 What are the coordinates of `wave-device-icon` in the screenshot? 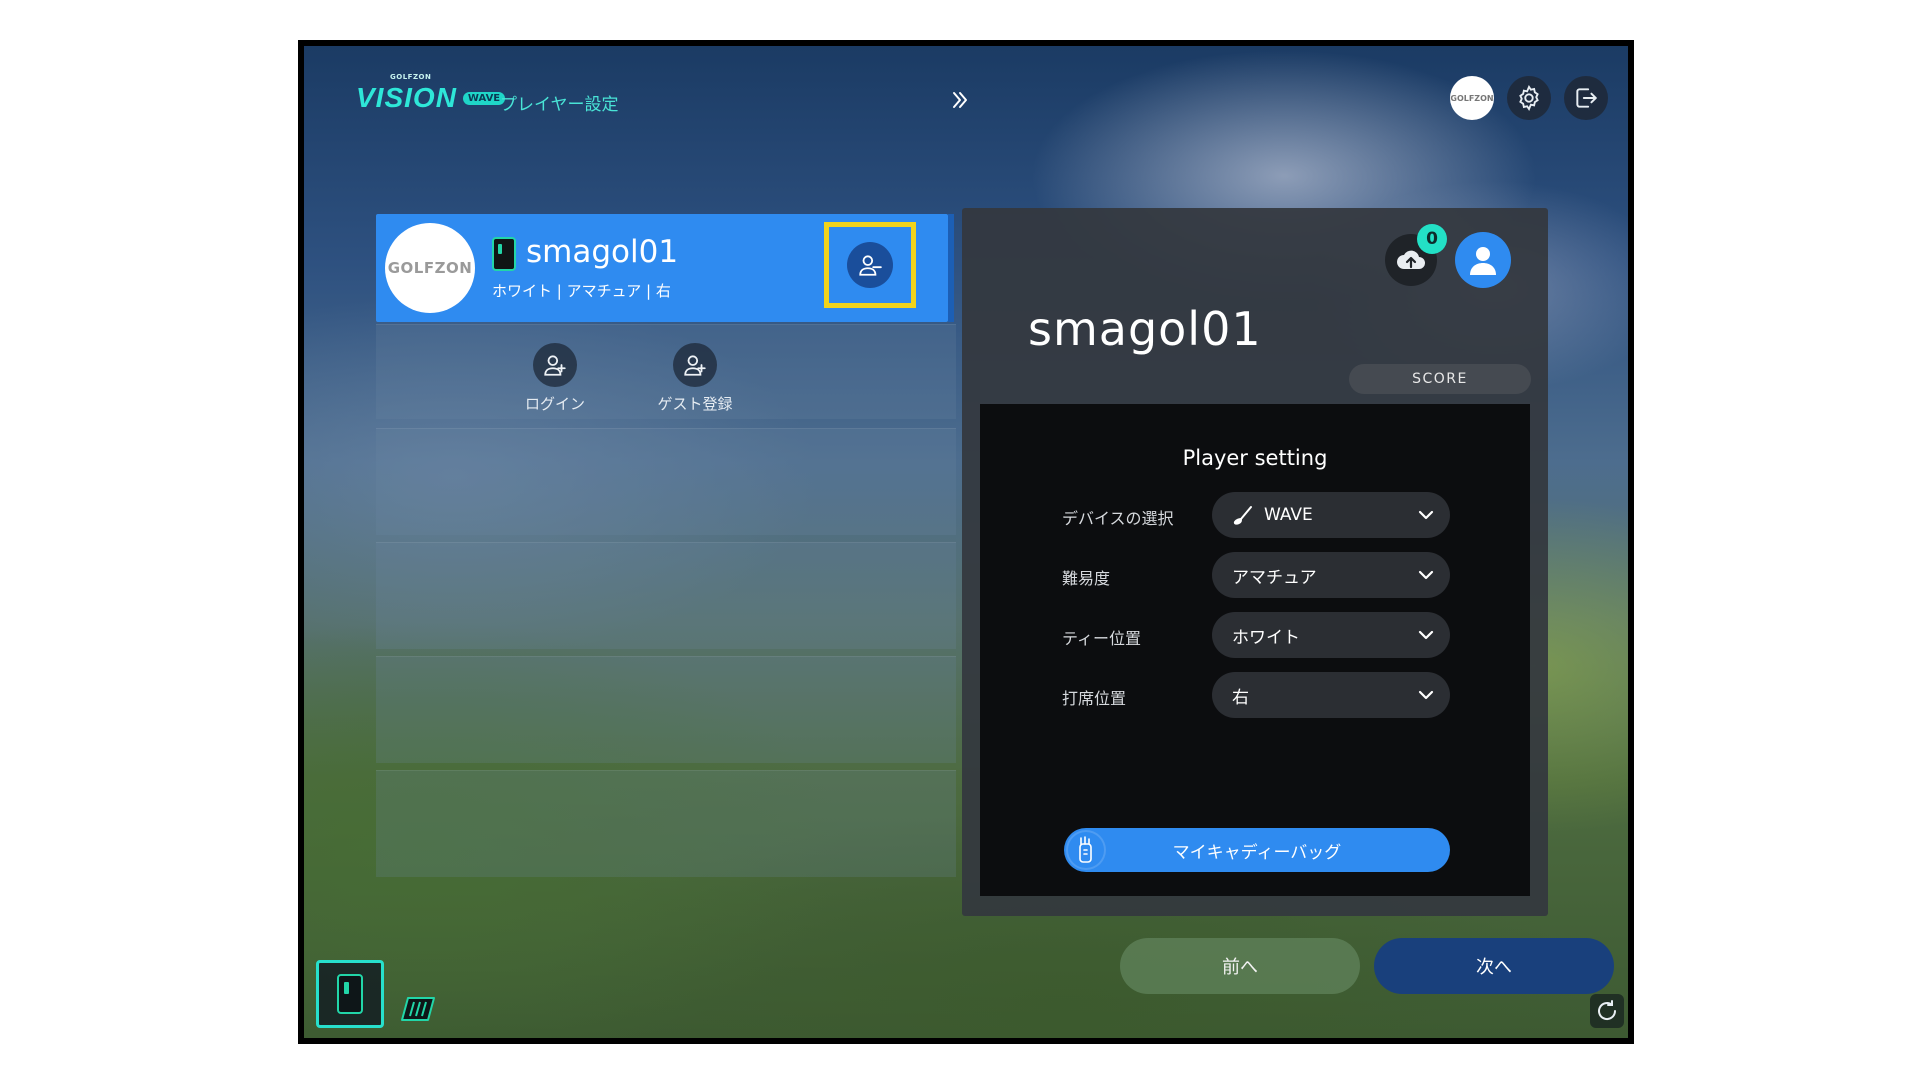 It's located at (350, 994).